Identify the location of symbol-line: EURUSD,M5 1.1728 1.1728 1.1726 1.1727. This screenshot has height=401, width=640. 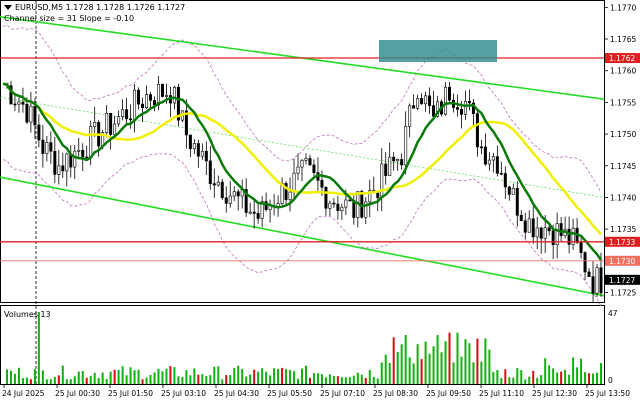
(100, 7).